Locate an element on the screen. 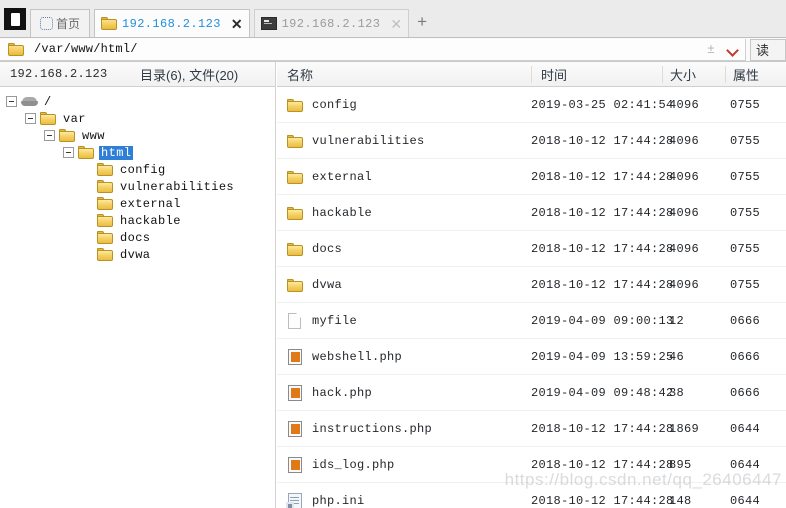  plus-minus-icon: ± is located at coordinates (711, 49).